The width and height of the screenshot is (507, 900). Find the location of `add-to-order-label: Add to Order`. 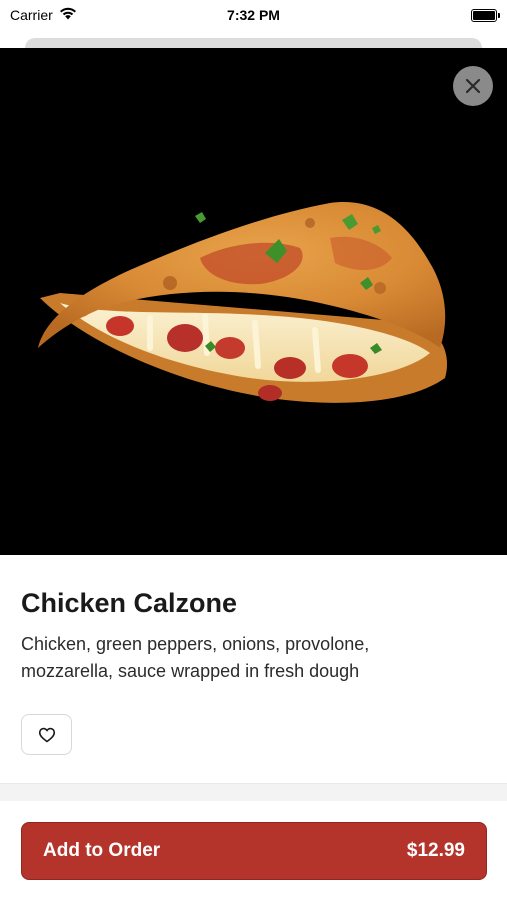

add-to-order-label: Add to Order is located at coordinates (102, 850).